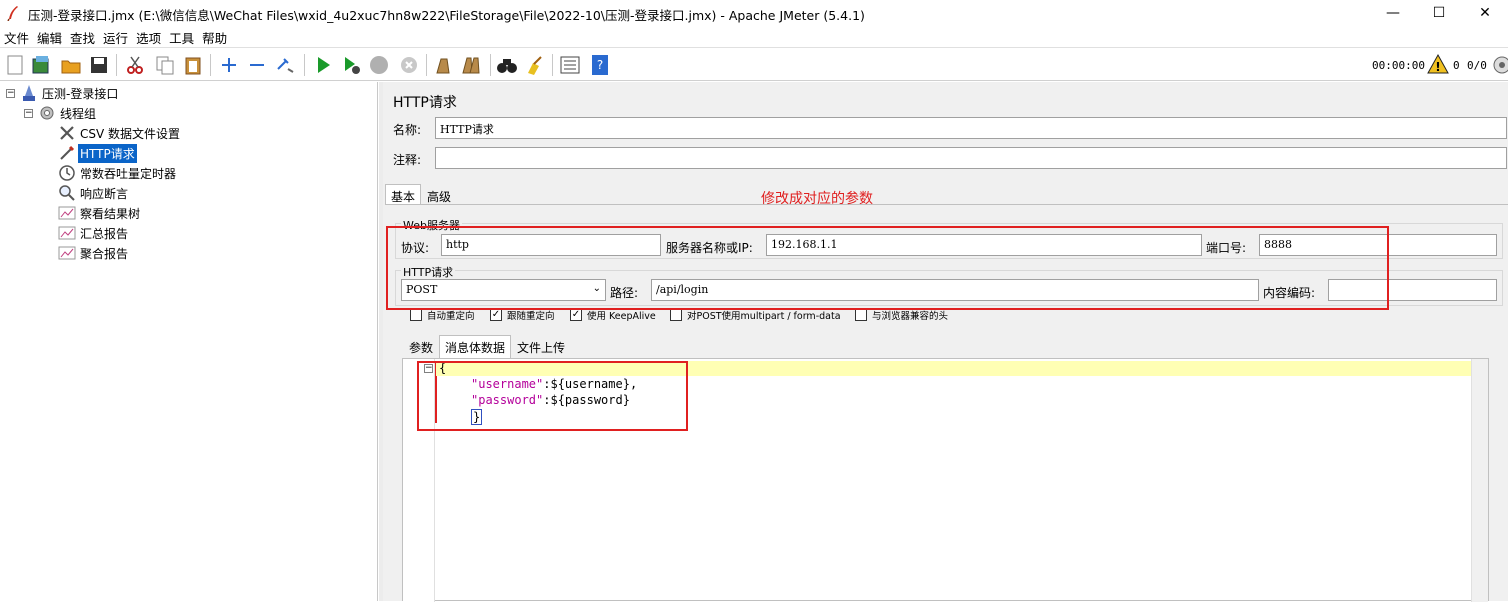 The width and height of the screenshot is (1508, 602). Describe the element at coordinates (257, 65) in the screenshot. I see `collapse-all-icon` at that location.